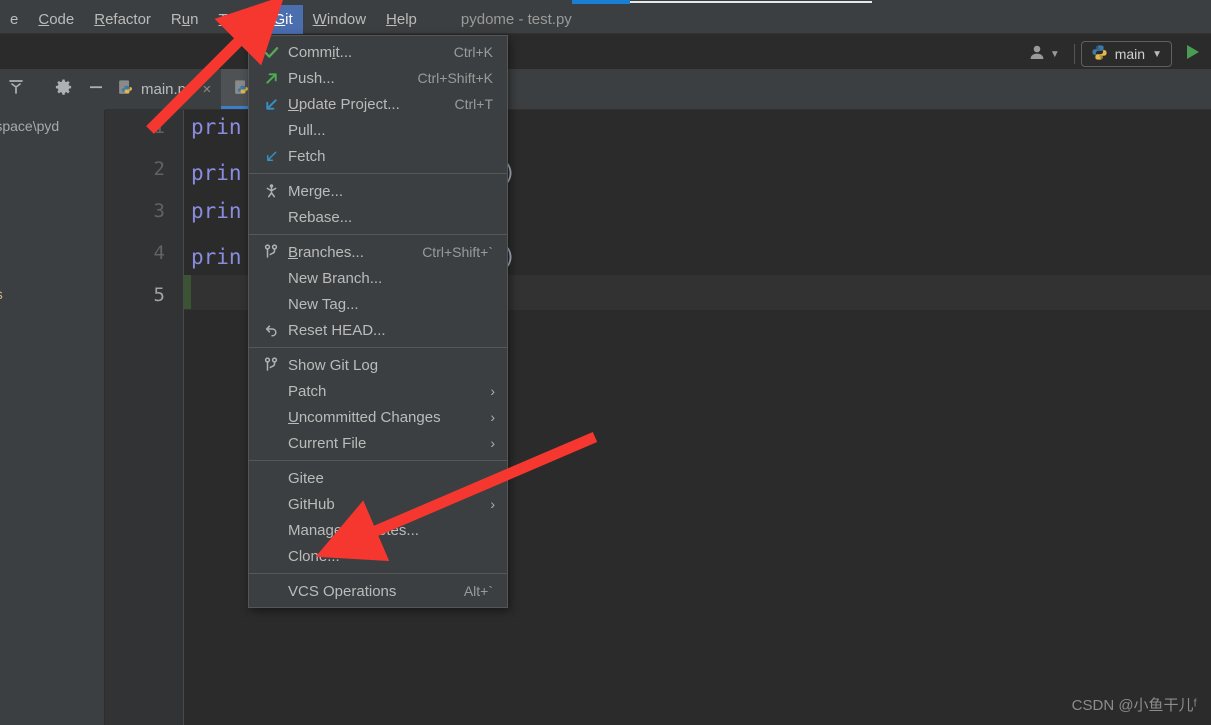  Describe the element at coordinates (271, 78) in the screenshot. I see `arrow-up-right-icon` at that location.